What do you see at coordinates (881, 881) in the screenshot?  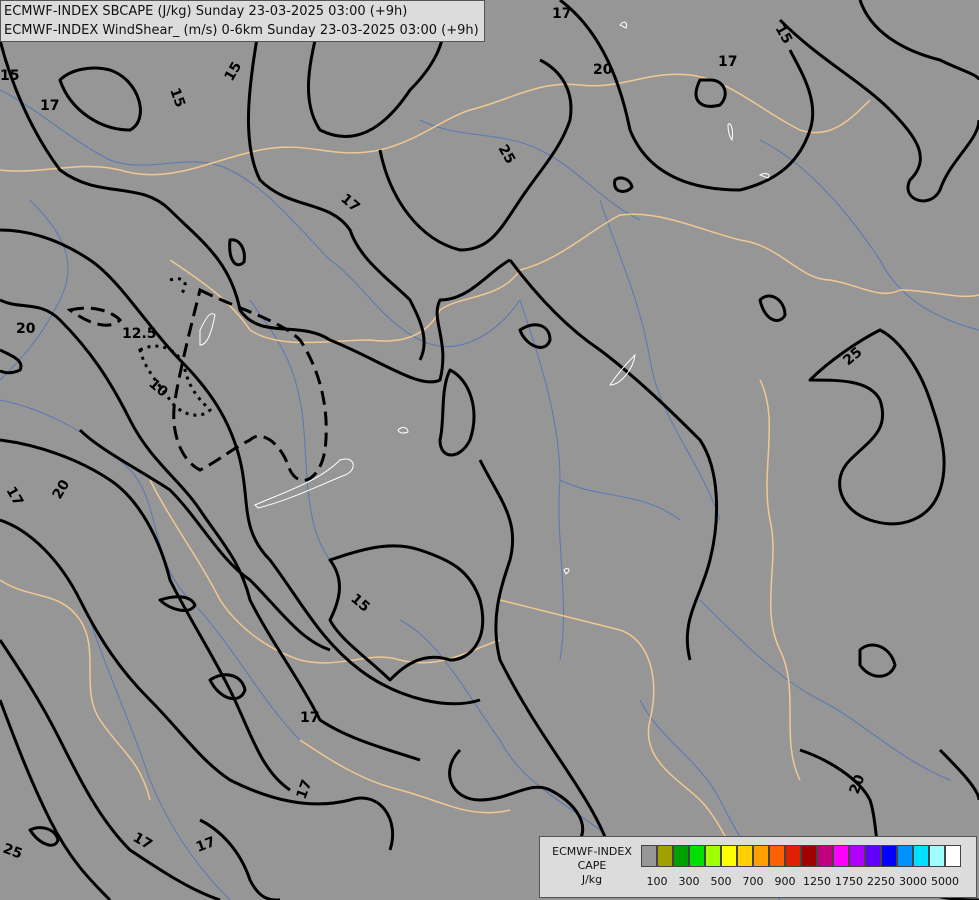 I see `legend-tick-label: 2250` at bounding box center [881, 881].